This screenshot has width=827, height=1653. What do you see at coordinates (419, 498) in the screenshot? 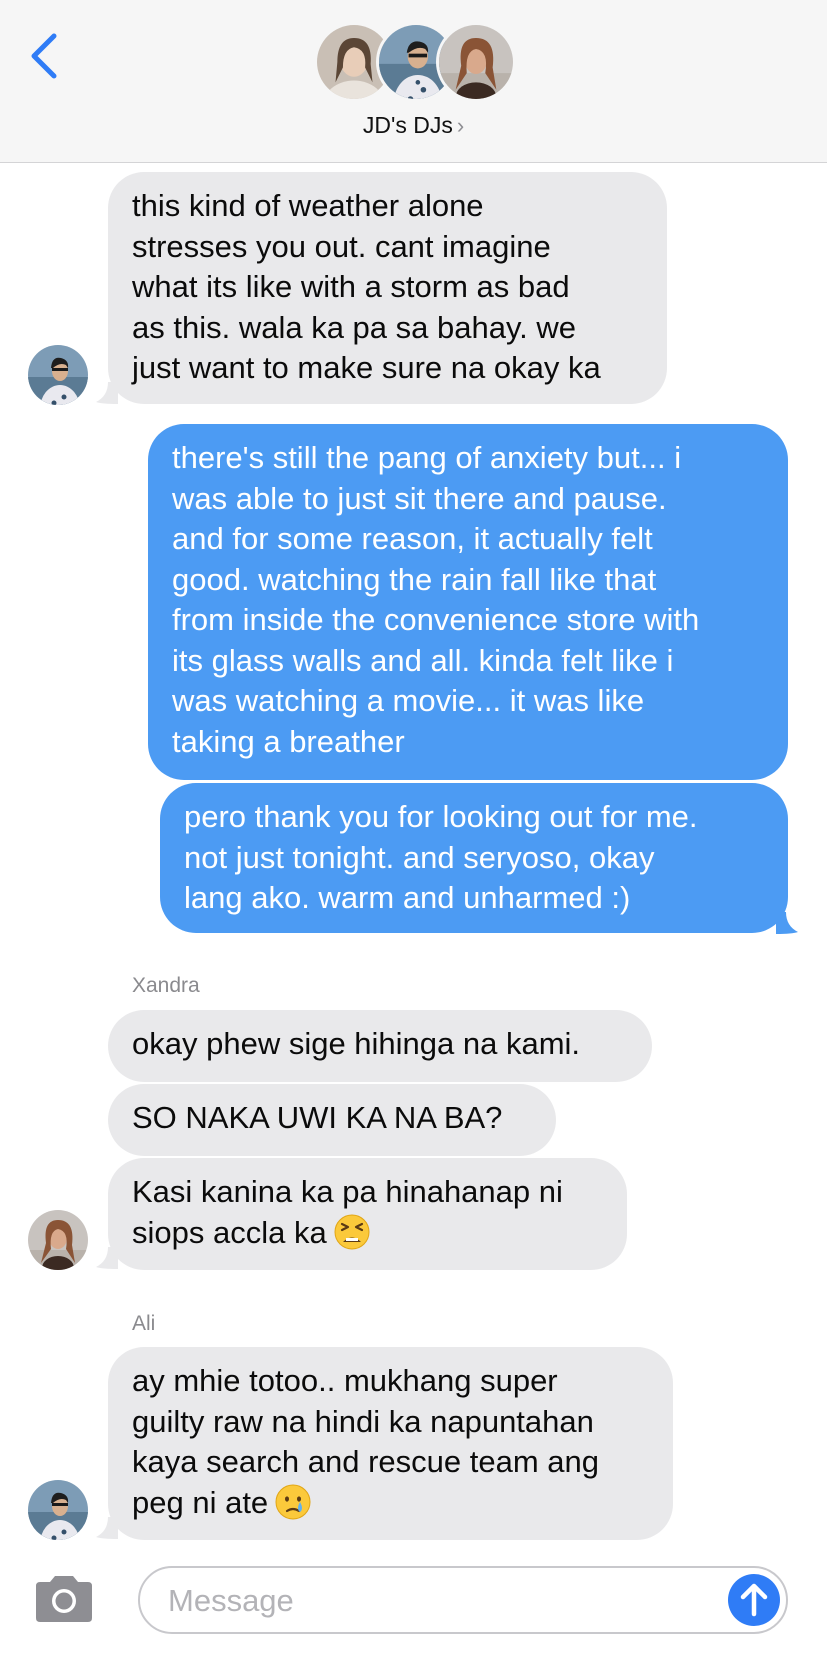
I see `message-line: was able to just sit there and pause.` at bounding box center [419, 498].